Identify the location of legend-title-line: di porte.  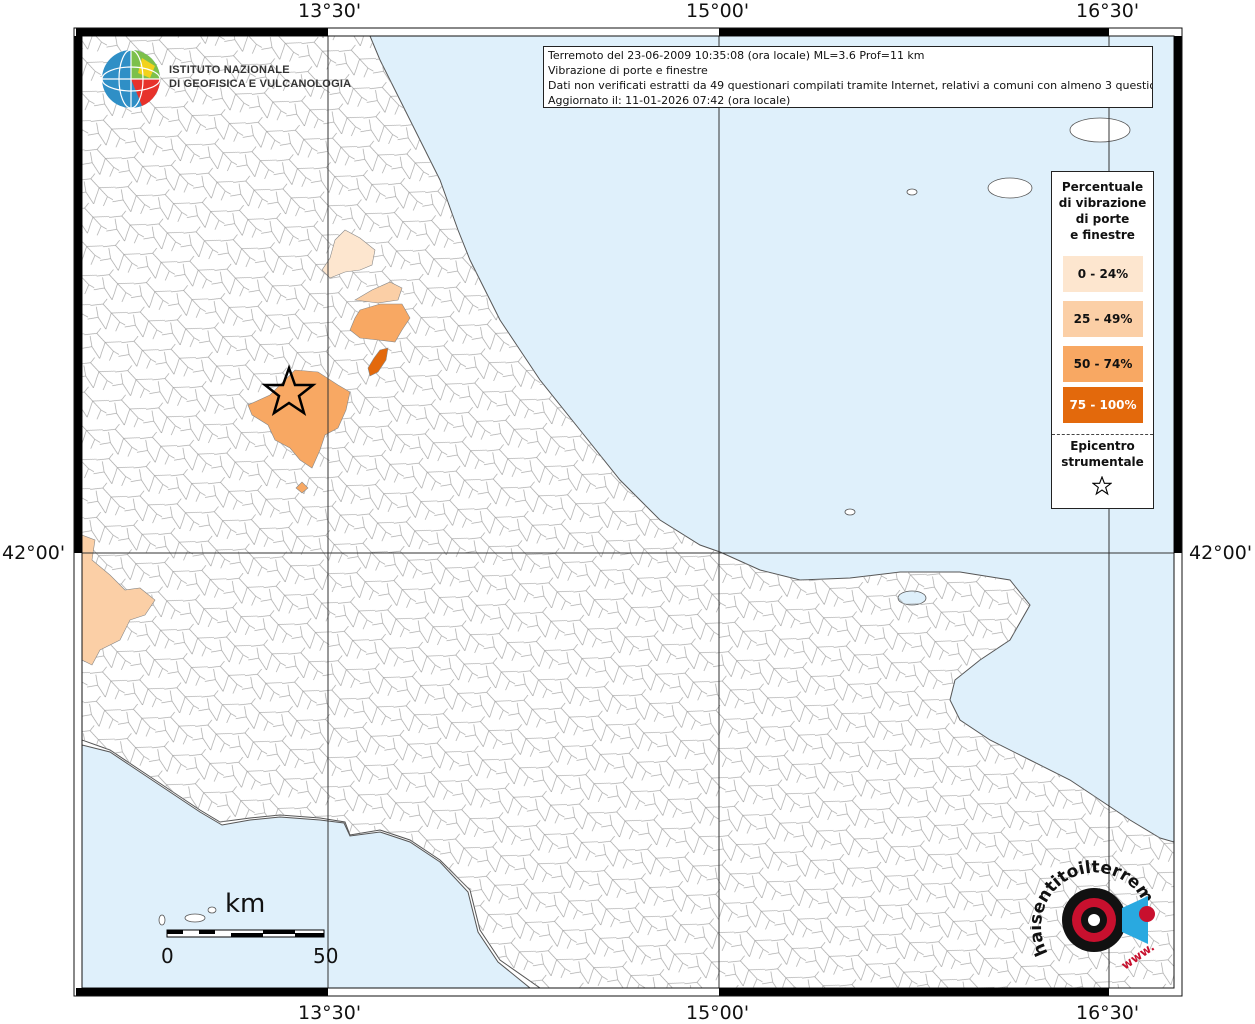
(1102, 219).